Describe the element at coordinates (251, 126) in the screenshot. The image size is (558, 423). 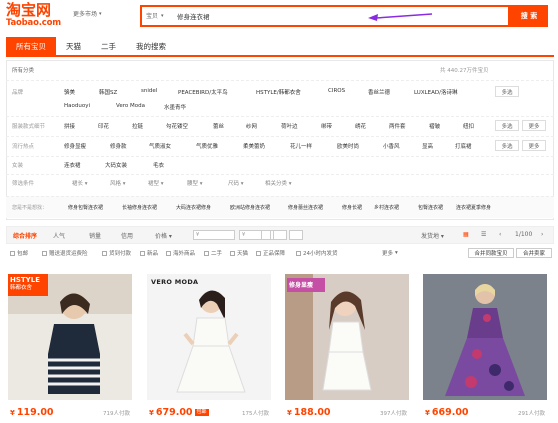
I see `pattern-item: 纱网` at that location.